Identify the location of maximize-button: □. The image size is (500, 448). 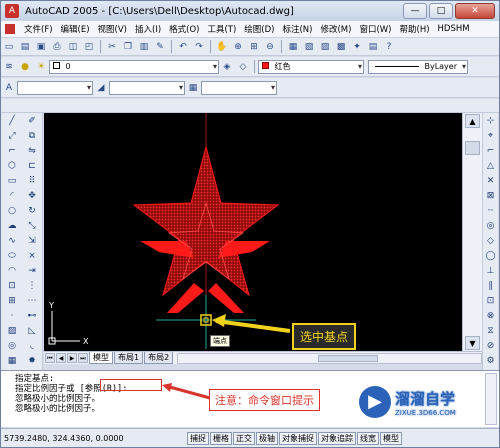
(441, 11).